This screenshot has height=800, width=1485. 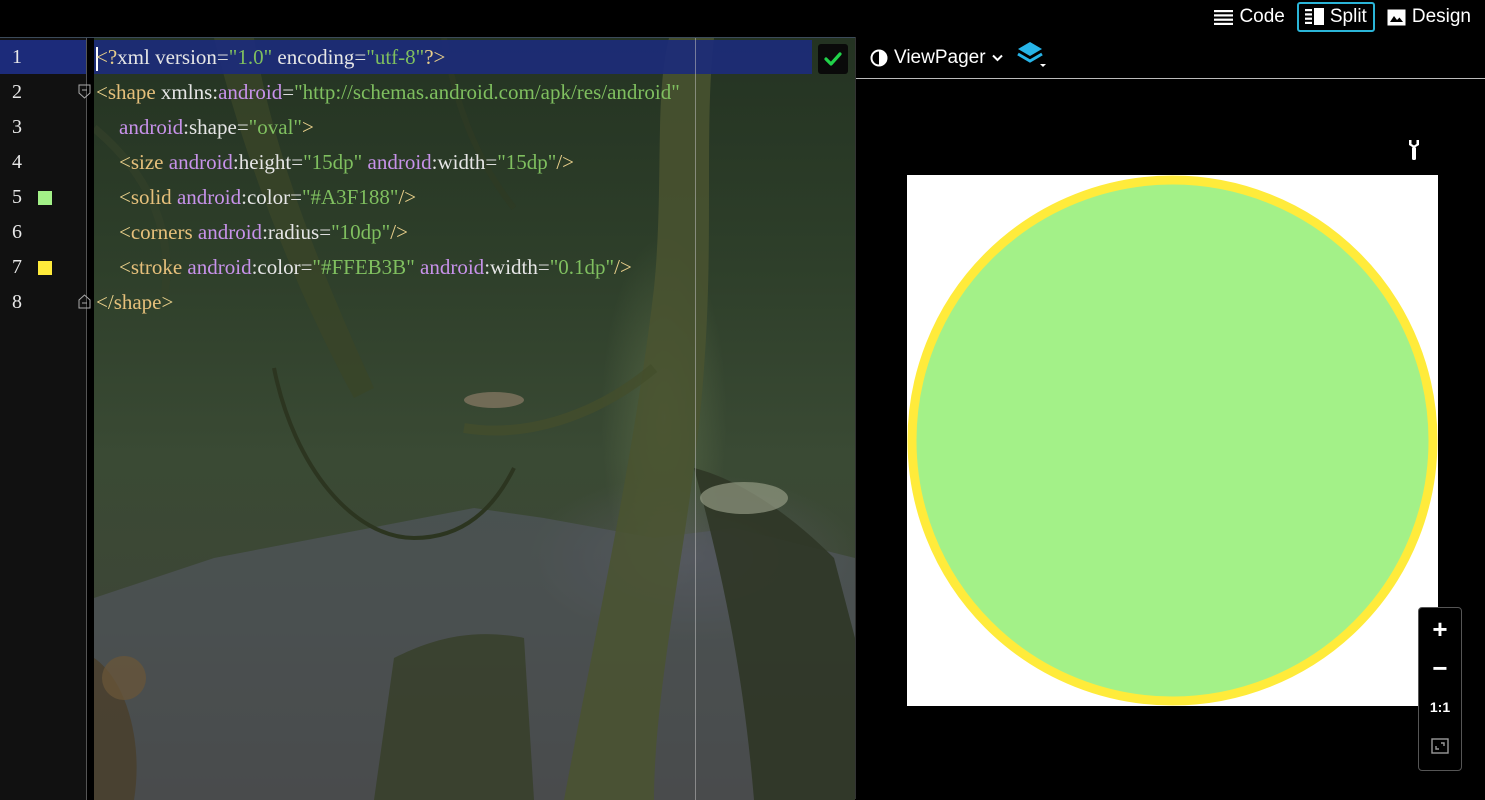 I want to click on code-token: ?>, so click(x=435, y=57).